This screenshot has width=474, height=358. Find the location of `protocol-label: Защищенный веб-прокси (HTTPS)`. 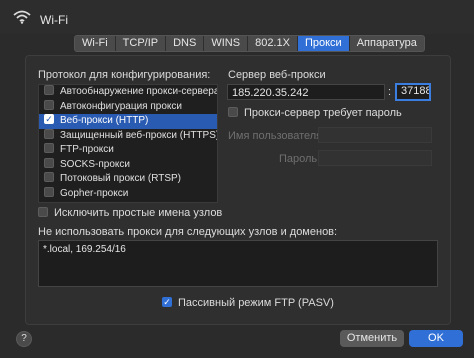

protocol-label: Защищенный веб-прокси (HTTPS) is located at coordinates (138, 135).